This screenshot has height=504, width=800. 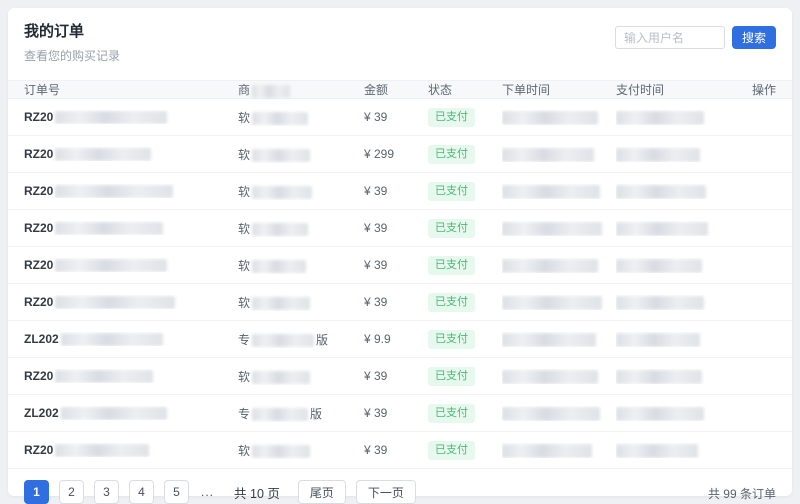 I want to click on order-id-prefix: ZL202, so click(x=41, y=413).